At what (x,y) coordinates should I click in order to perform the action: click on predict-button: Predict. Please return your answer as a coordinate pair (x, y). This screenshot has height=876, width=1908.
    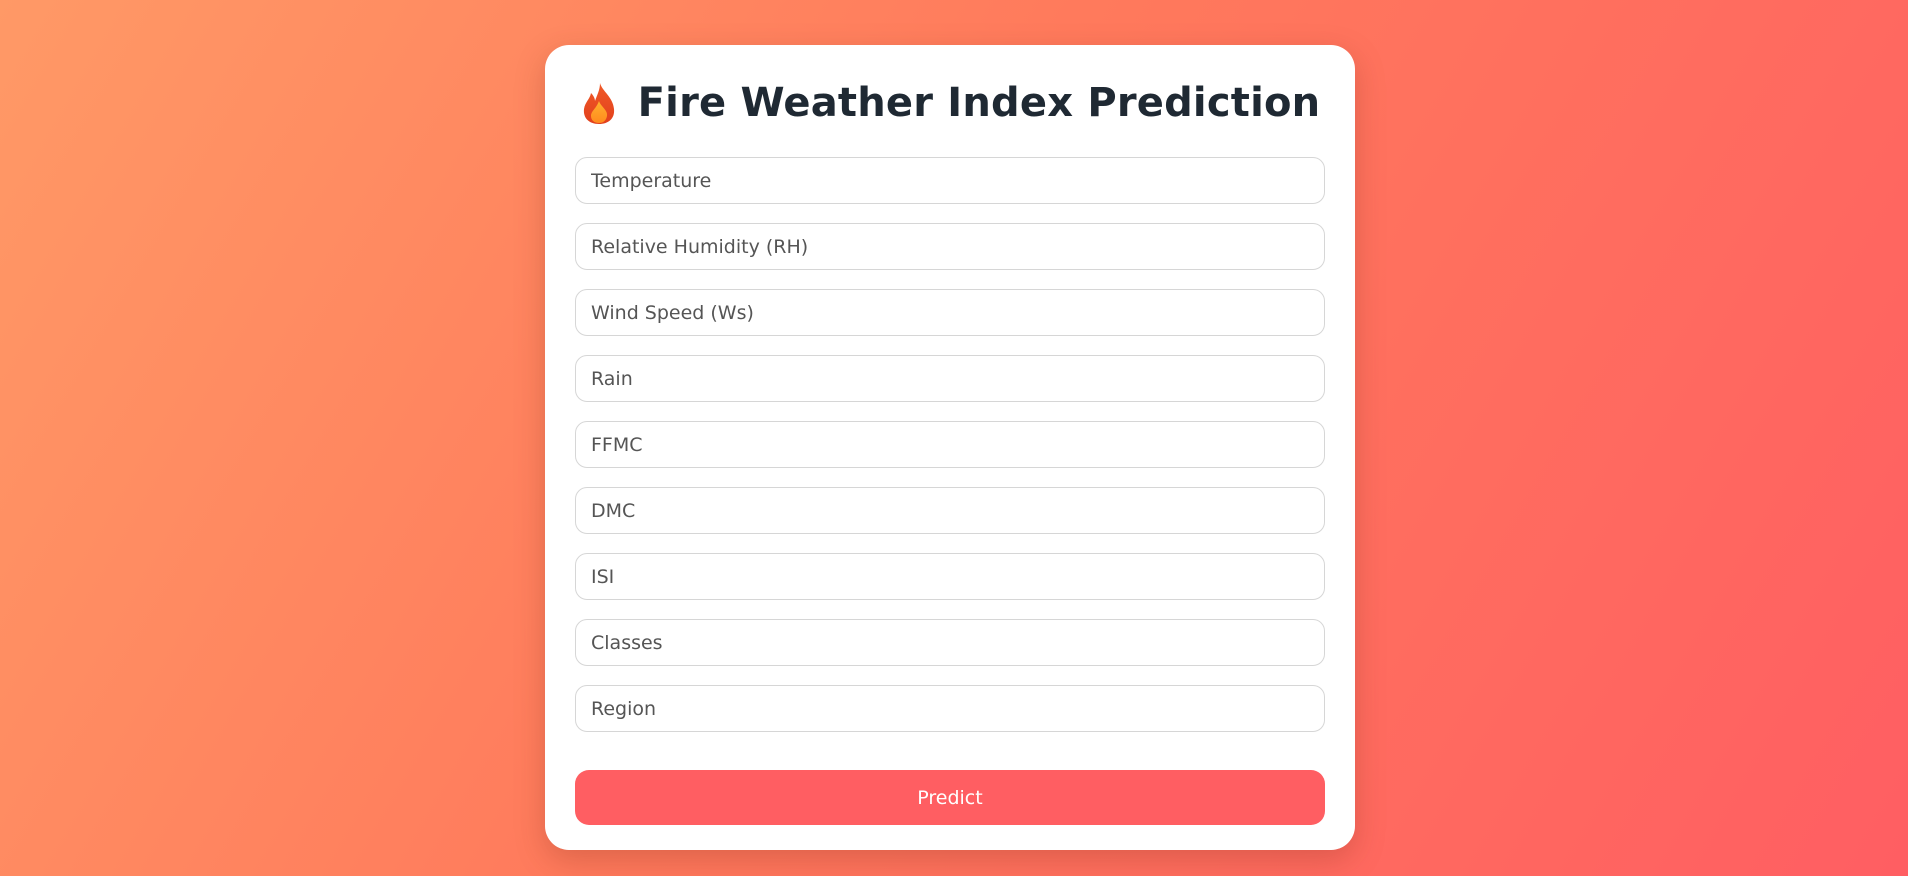
    Looking at the image, I should click on (950, 797).